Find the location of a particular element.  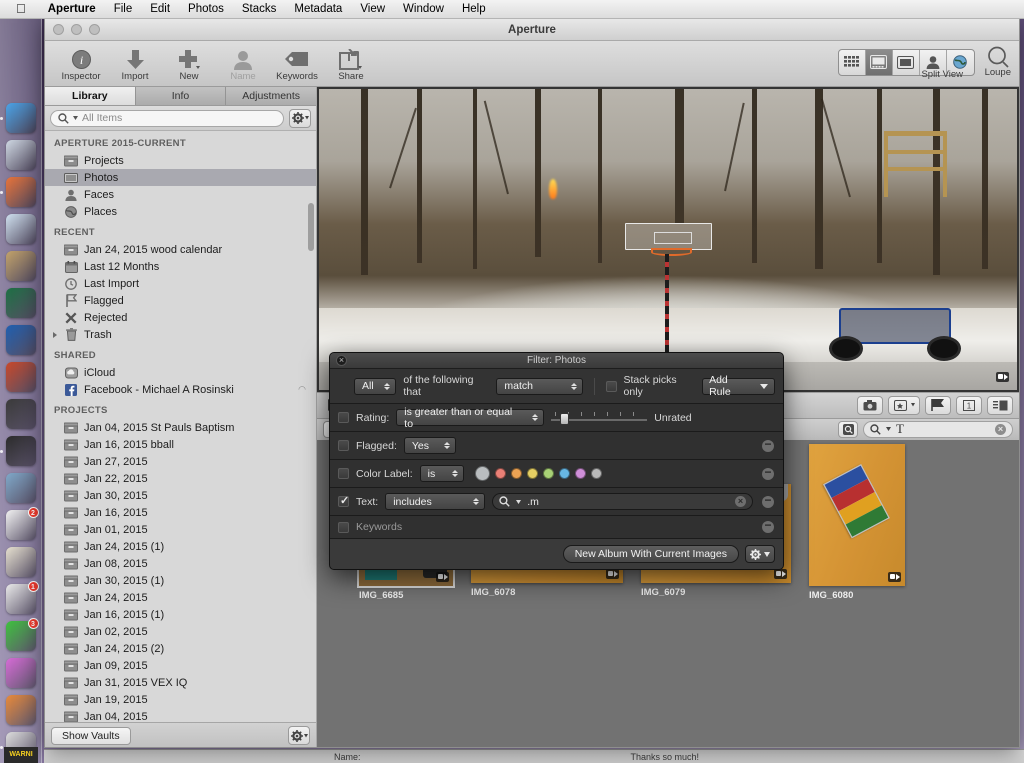

tab-library: Library is located at coordinates (90, 96).